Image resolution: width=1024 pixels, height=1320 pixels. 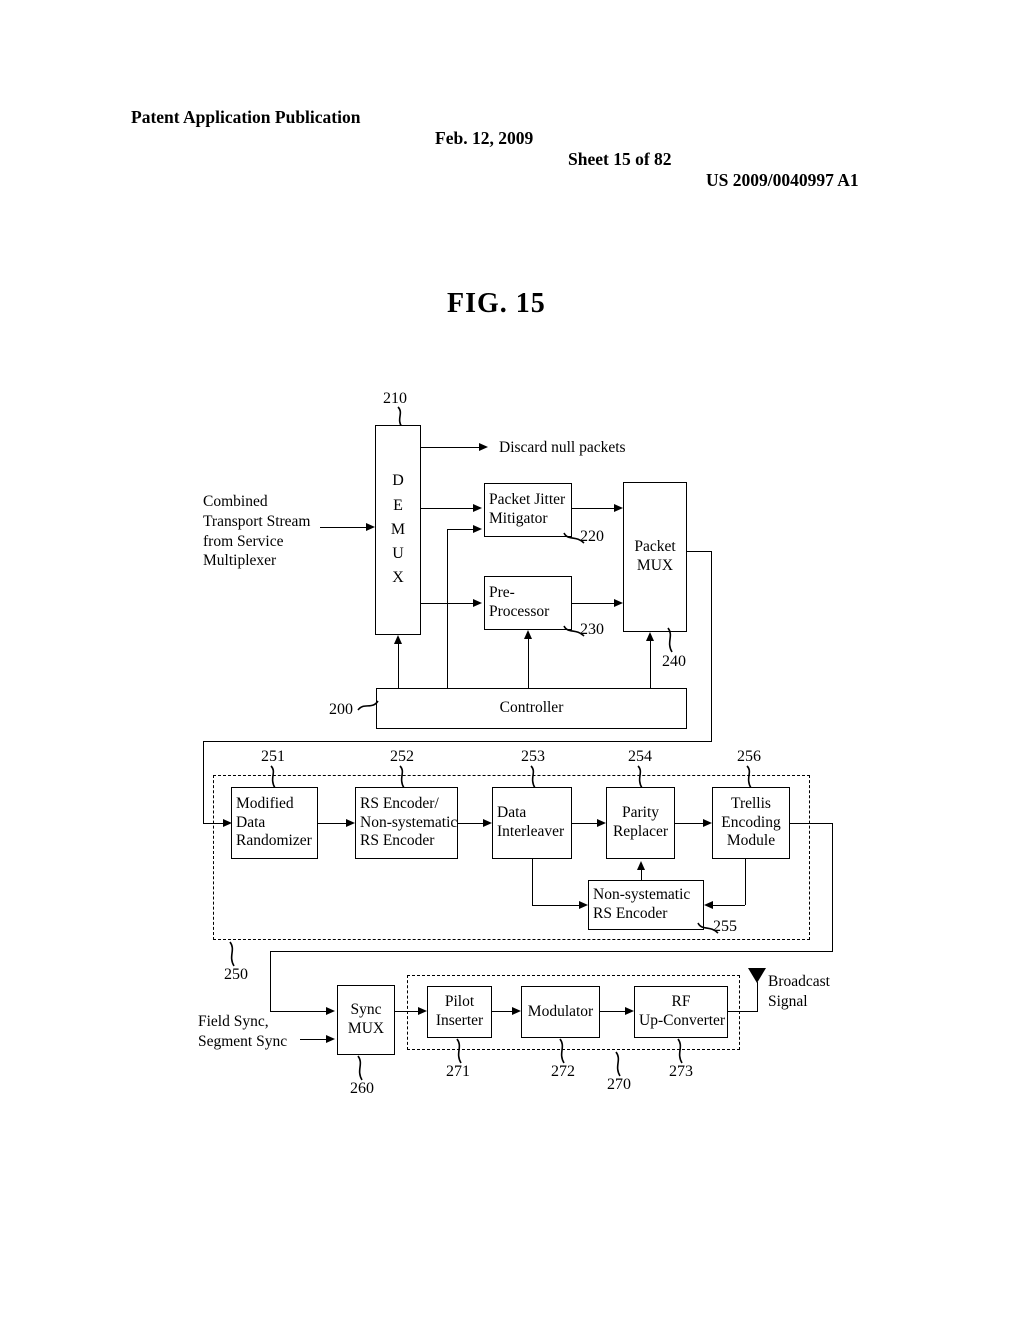 What do you see at coordinates (811, 823) in the screenshot?
I see `wire-trellis-out-h1` at bounding box center [811, 823].